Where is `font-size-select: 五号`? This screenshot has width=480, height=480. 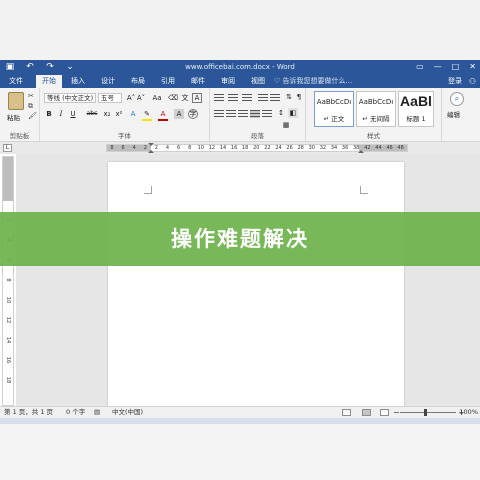
font-size-select: 五号 is located at coordinates (110, 98).